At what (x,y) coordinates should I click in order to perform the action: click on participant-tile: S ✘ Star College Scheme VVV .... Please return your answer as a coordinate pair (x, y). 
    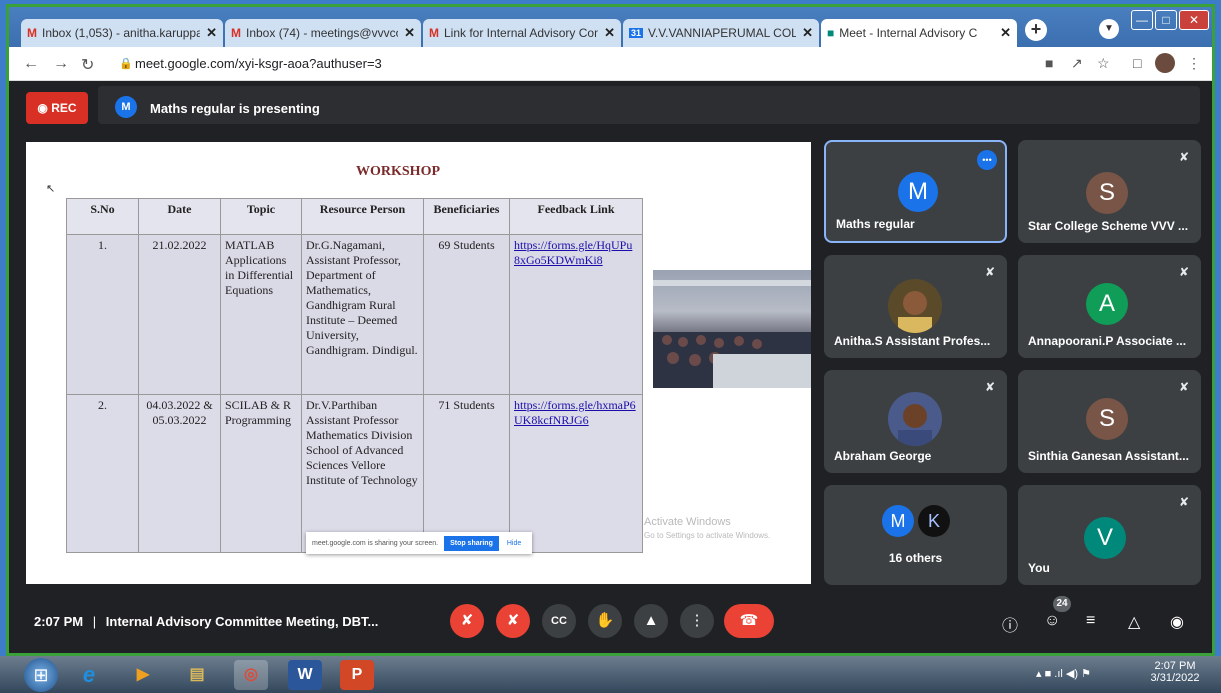
    Looking at the image, I should click on (1109, 191).